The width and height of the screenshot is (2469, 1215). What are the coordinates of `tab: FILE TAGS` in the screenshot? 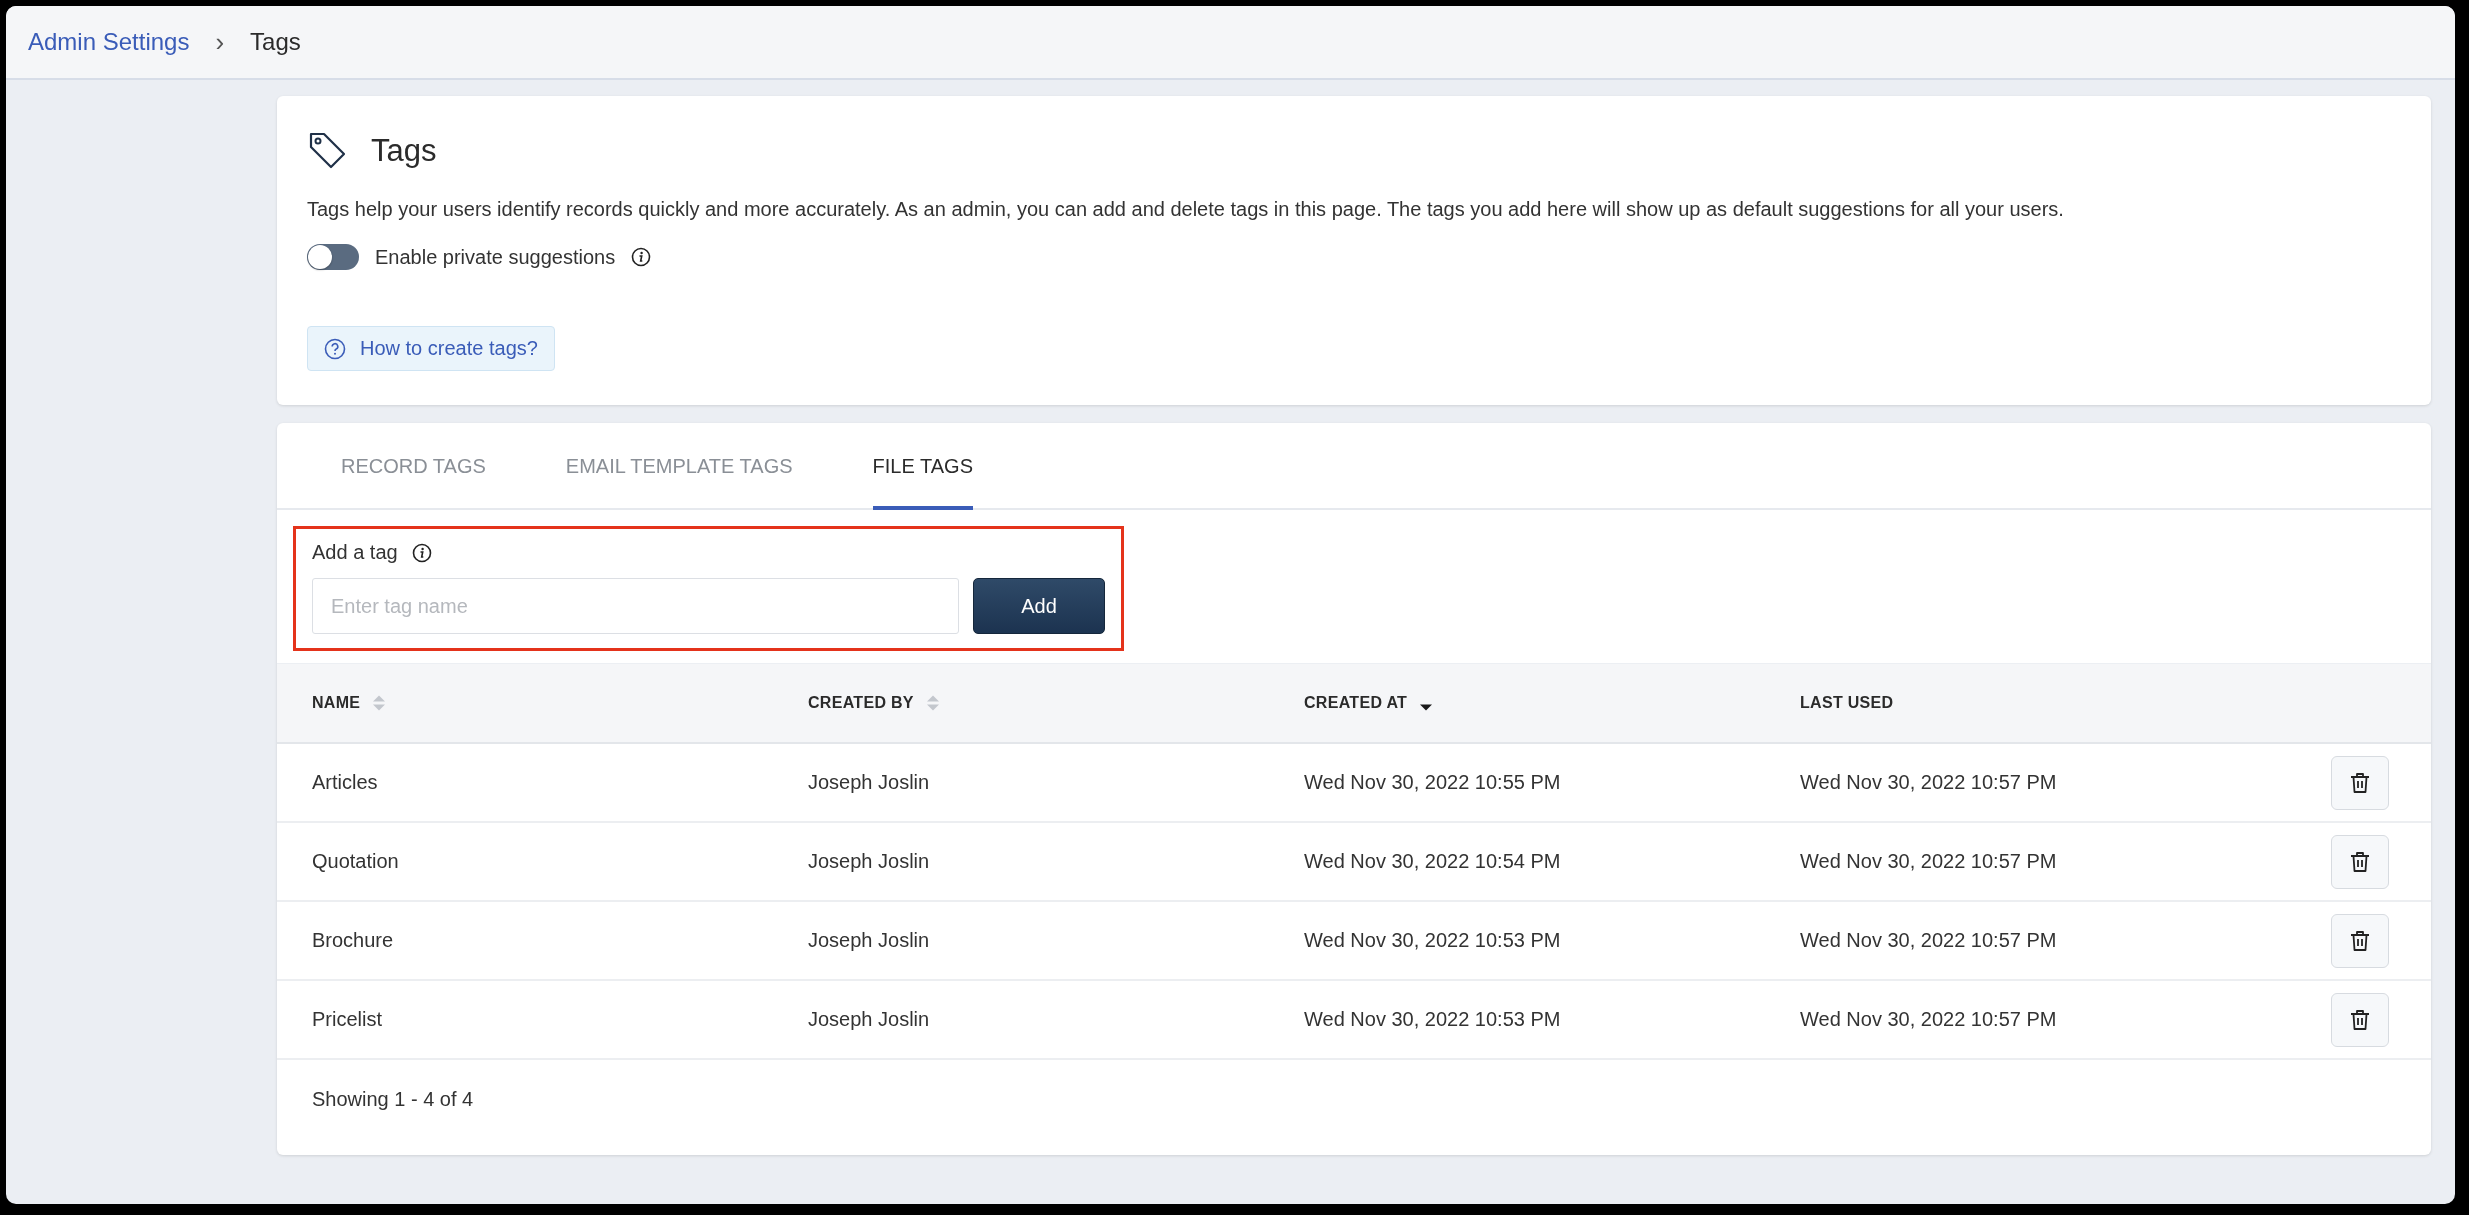 It's located at (922, 466).